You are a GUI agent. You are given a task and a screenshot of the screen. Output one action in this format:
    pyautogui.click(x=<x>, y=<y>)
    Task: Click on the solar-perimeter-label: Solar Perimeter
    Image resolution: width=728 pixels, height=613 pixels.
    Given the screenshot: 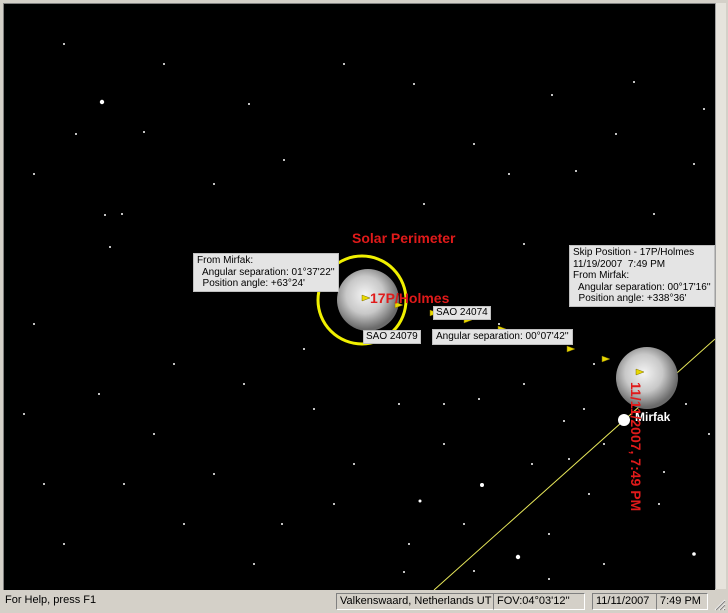 What is the action you would take?
    pyautogui.click(x=404, y=238)
    